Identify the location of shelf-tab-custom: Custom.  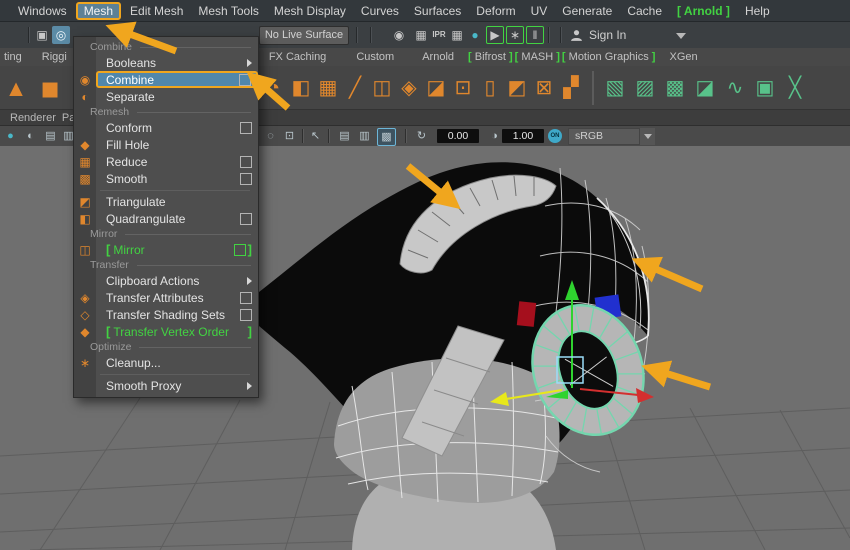
(375, 57).